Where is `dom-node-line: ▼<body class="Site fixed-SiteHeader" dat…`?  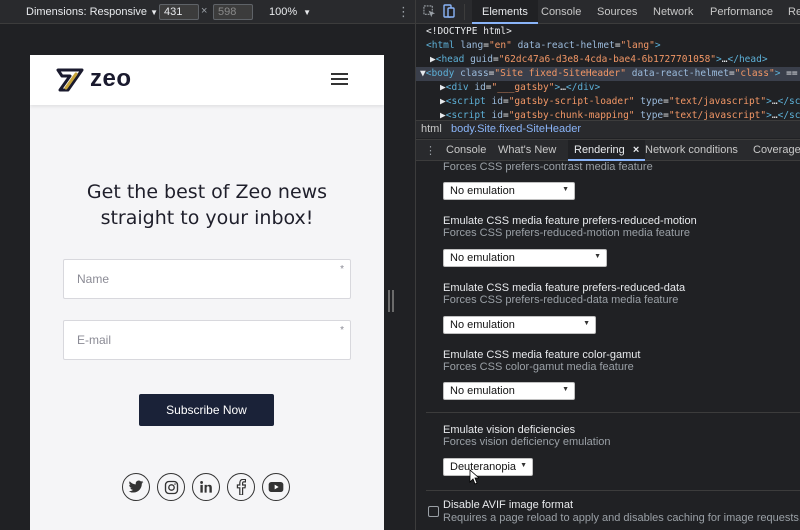
dom-node-line: ▼<body class="Site fixed-SiteHeader" dat… is located at coordinates (608, 74).